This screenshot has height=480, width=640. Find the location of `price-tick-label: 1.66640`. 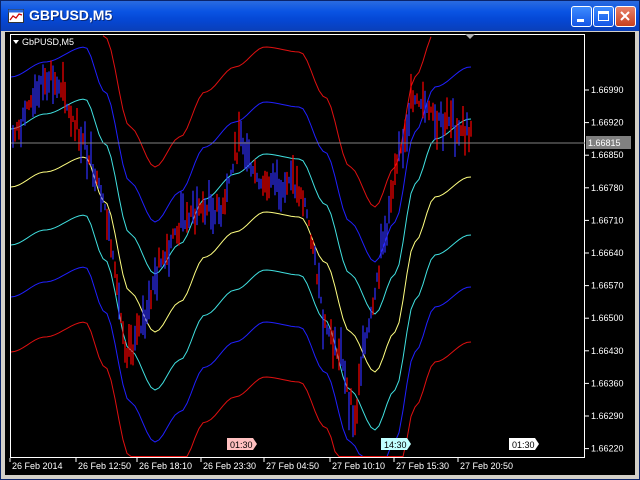

price-tick-label: 1.66640 is located at coordinates (607, 253).